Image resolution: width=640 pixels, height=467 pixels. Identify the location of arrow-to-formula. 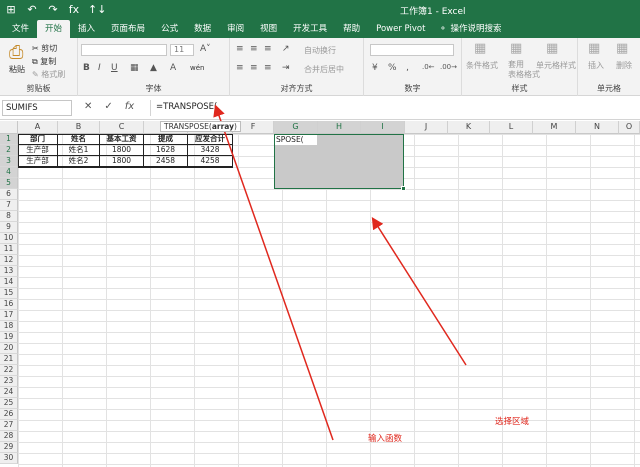
(273, 272).